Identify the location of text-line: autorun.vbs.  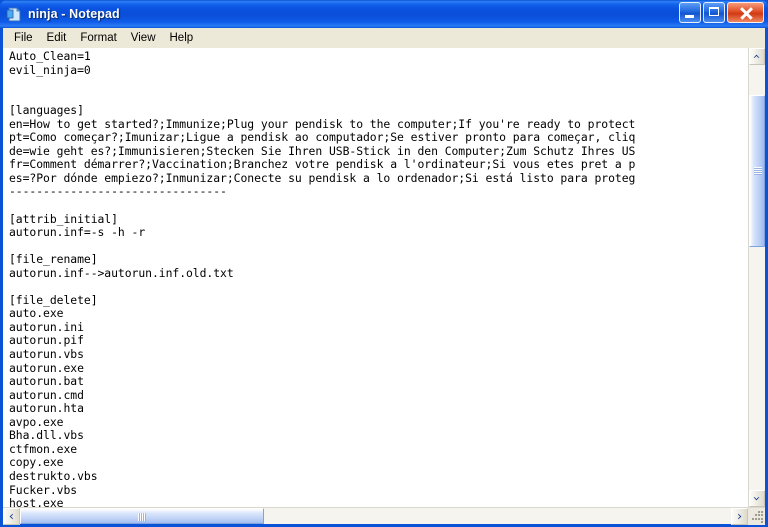
(46, 354).